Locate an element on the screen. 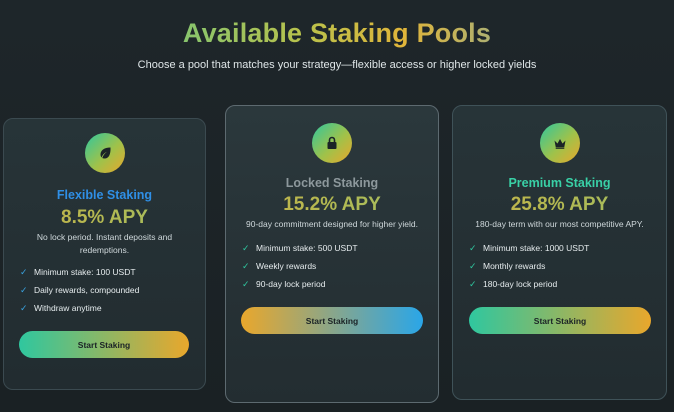 The width and height of the screenshot is (674, 412). leaf-icon is located at coordinates (104, 153).